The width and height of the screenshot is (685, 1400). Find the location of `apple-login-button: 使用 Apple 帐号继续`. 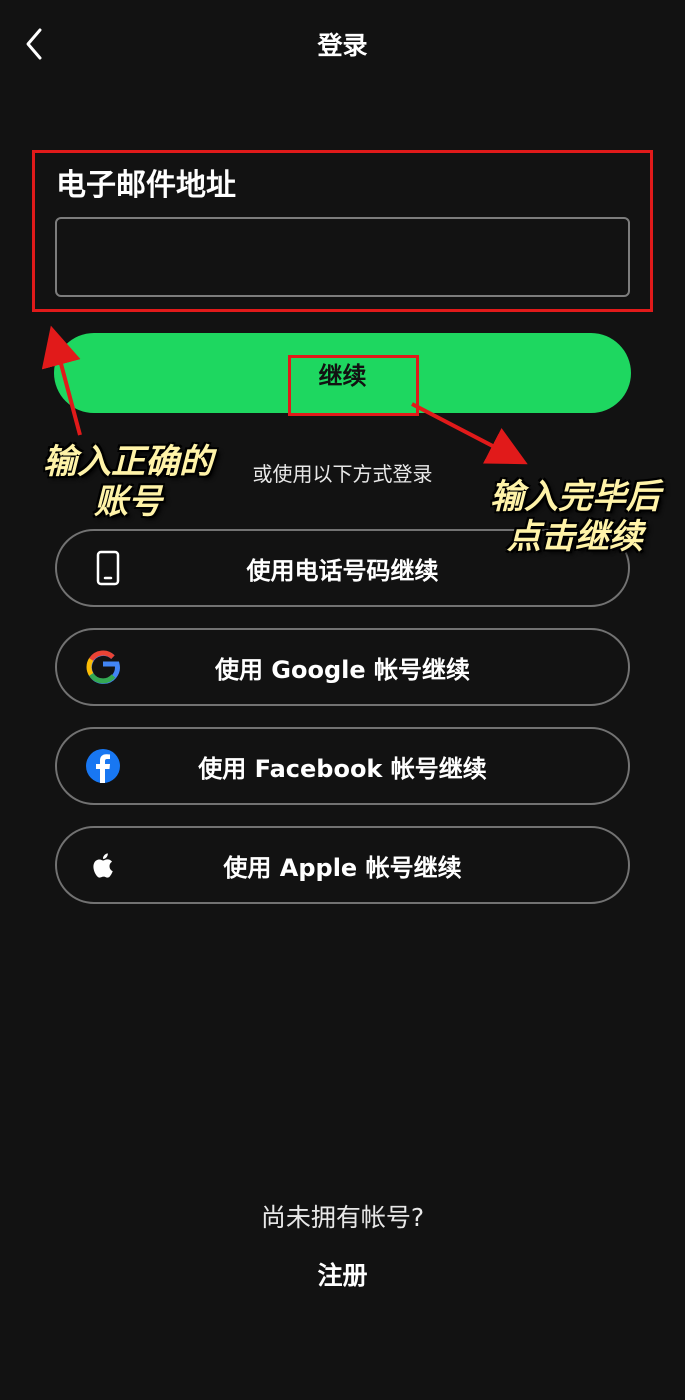

apple-login-button: 使用 Apple 帐号继续 is located at coordinates (342, 865).